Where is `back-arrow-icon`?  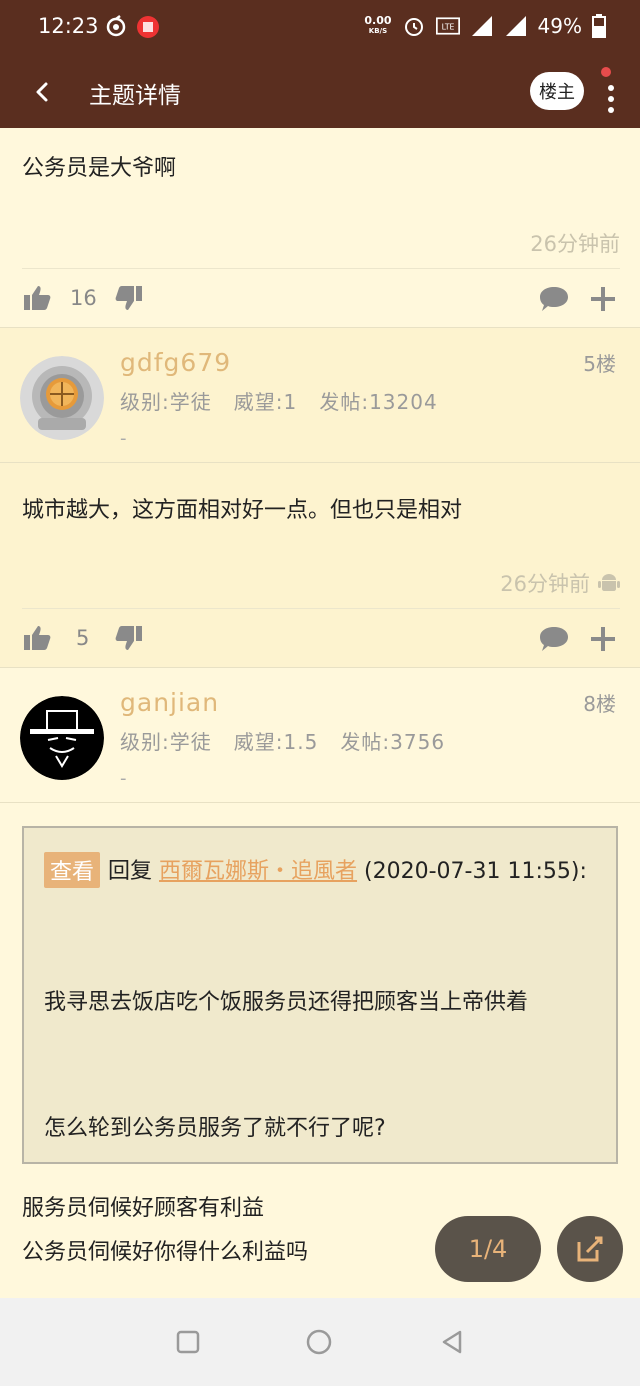 back-arrow-icon is located at coordinates (43, 92).